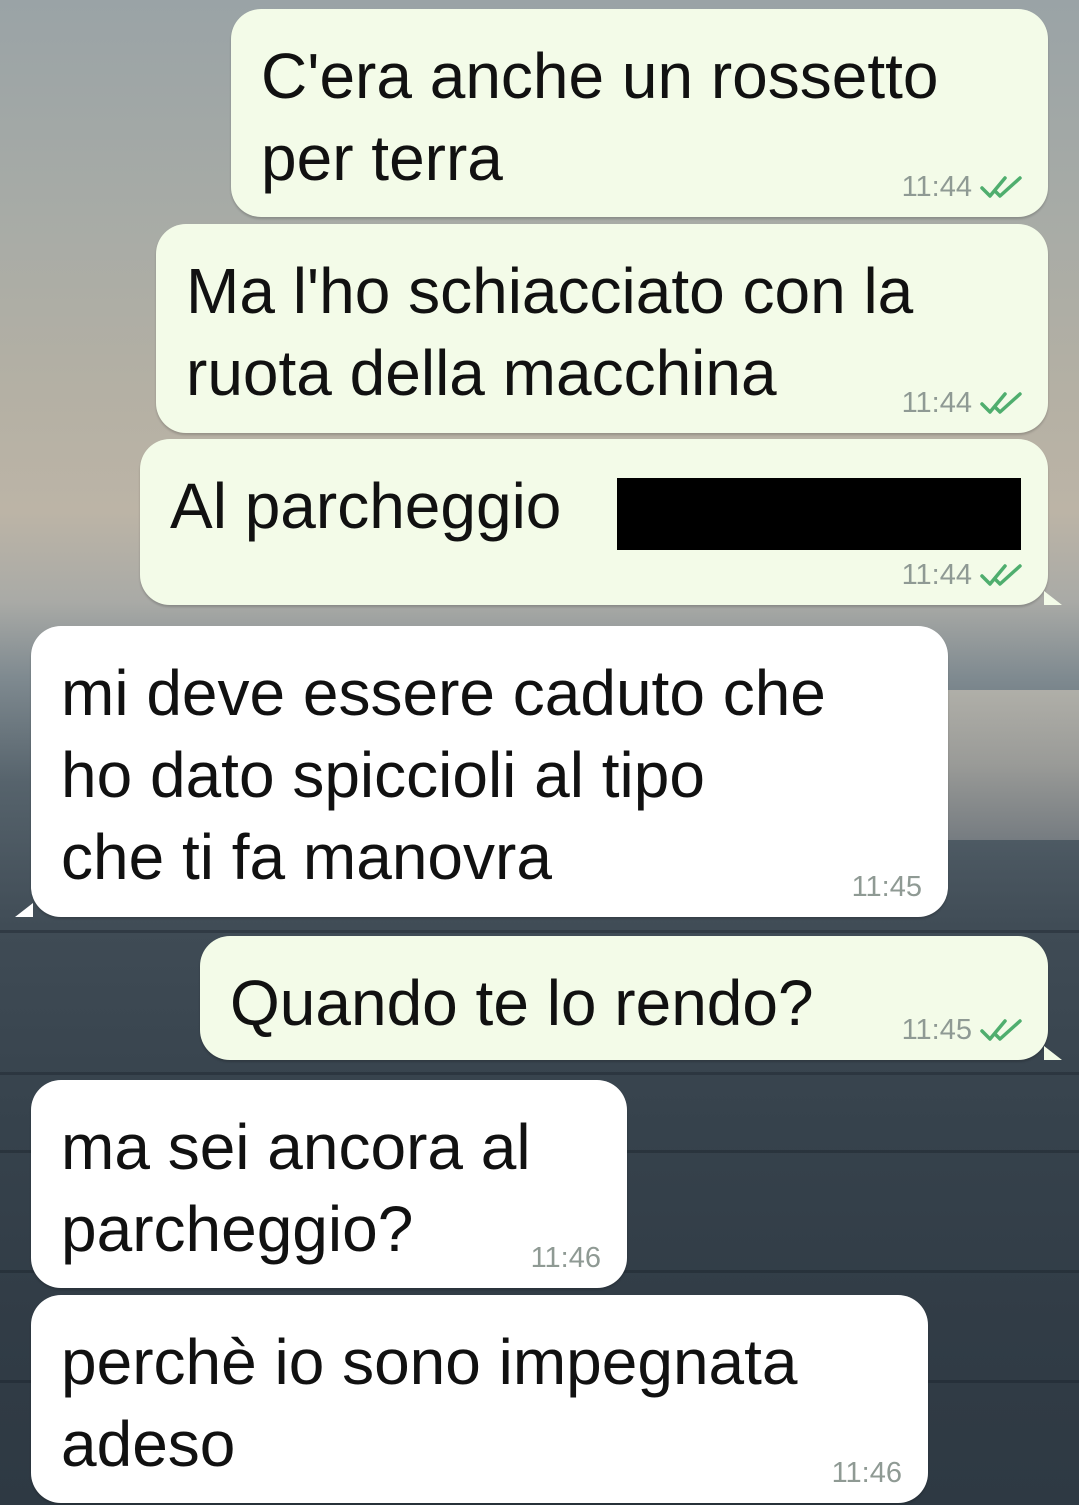 This screenshot has width=1079, height=1505. I want to click on message-bubble-outgoing: Al parcheggio 11:44, so click(601, 522).